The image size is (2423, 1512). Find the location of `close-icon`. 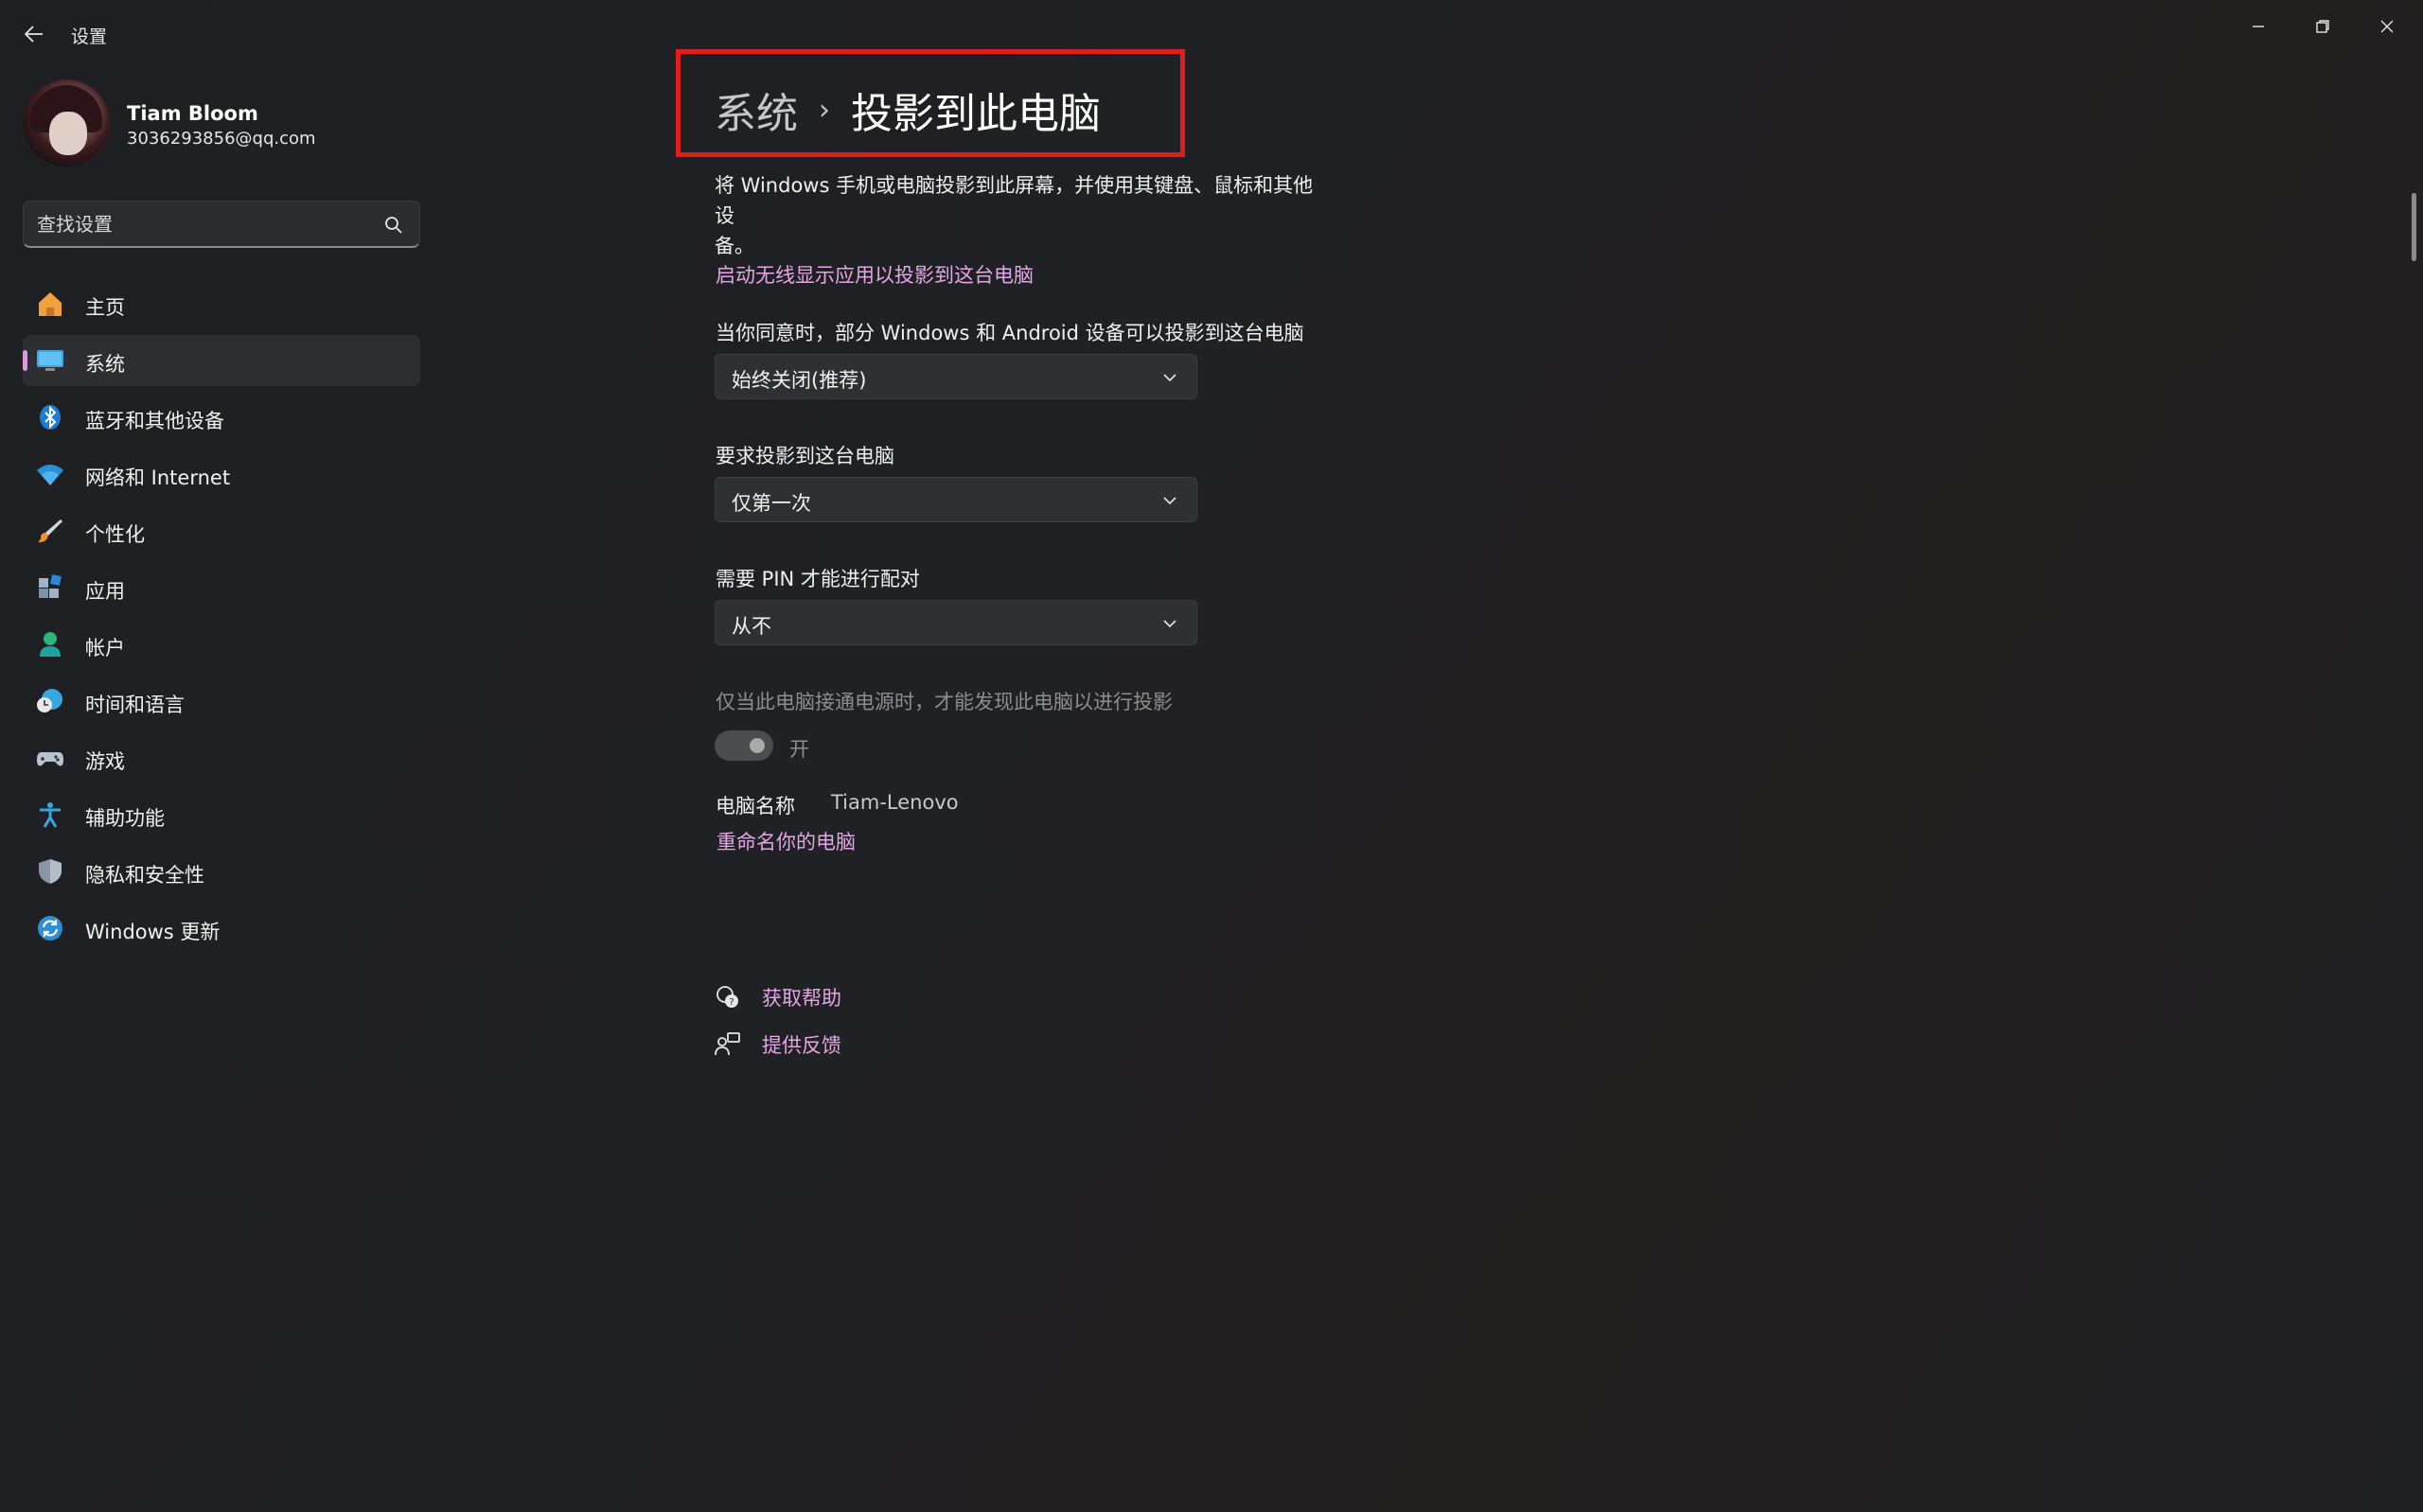

close-icon is located at coordinates (2387, 26).